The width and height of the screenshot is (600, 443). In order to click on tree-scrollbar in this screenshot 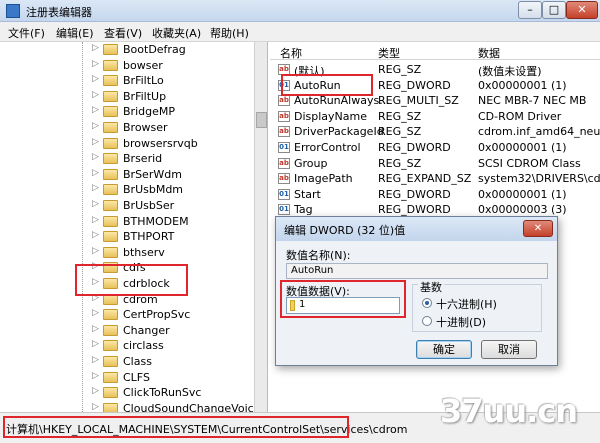, I will do `click(260, 227)`.